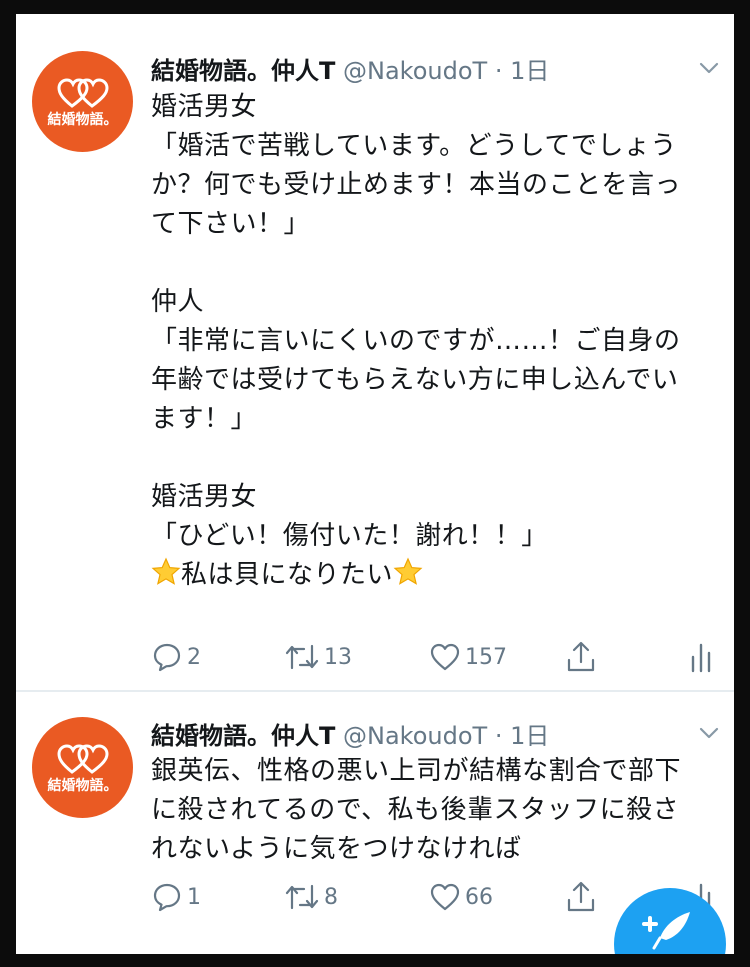  What do you see at coordinates (479, 897) in the screenshot?
I see `like-count: 66` at bounding box center [479, 897].